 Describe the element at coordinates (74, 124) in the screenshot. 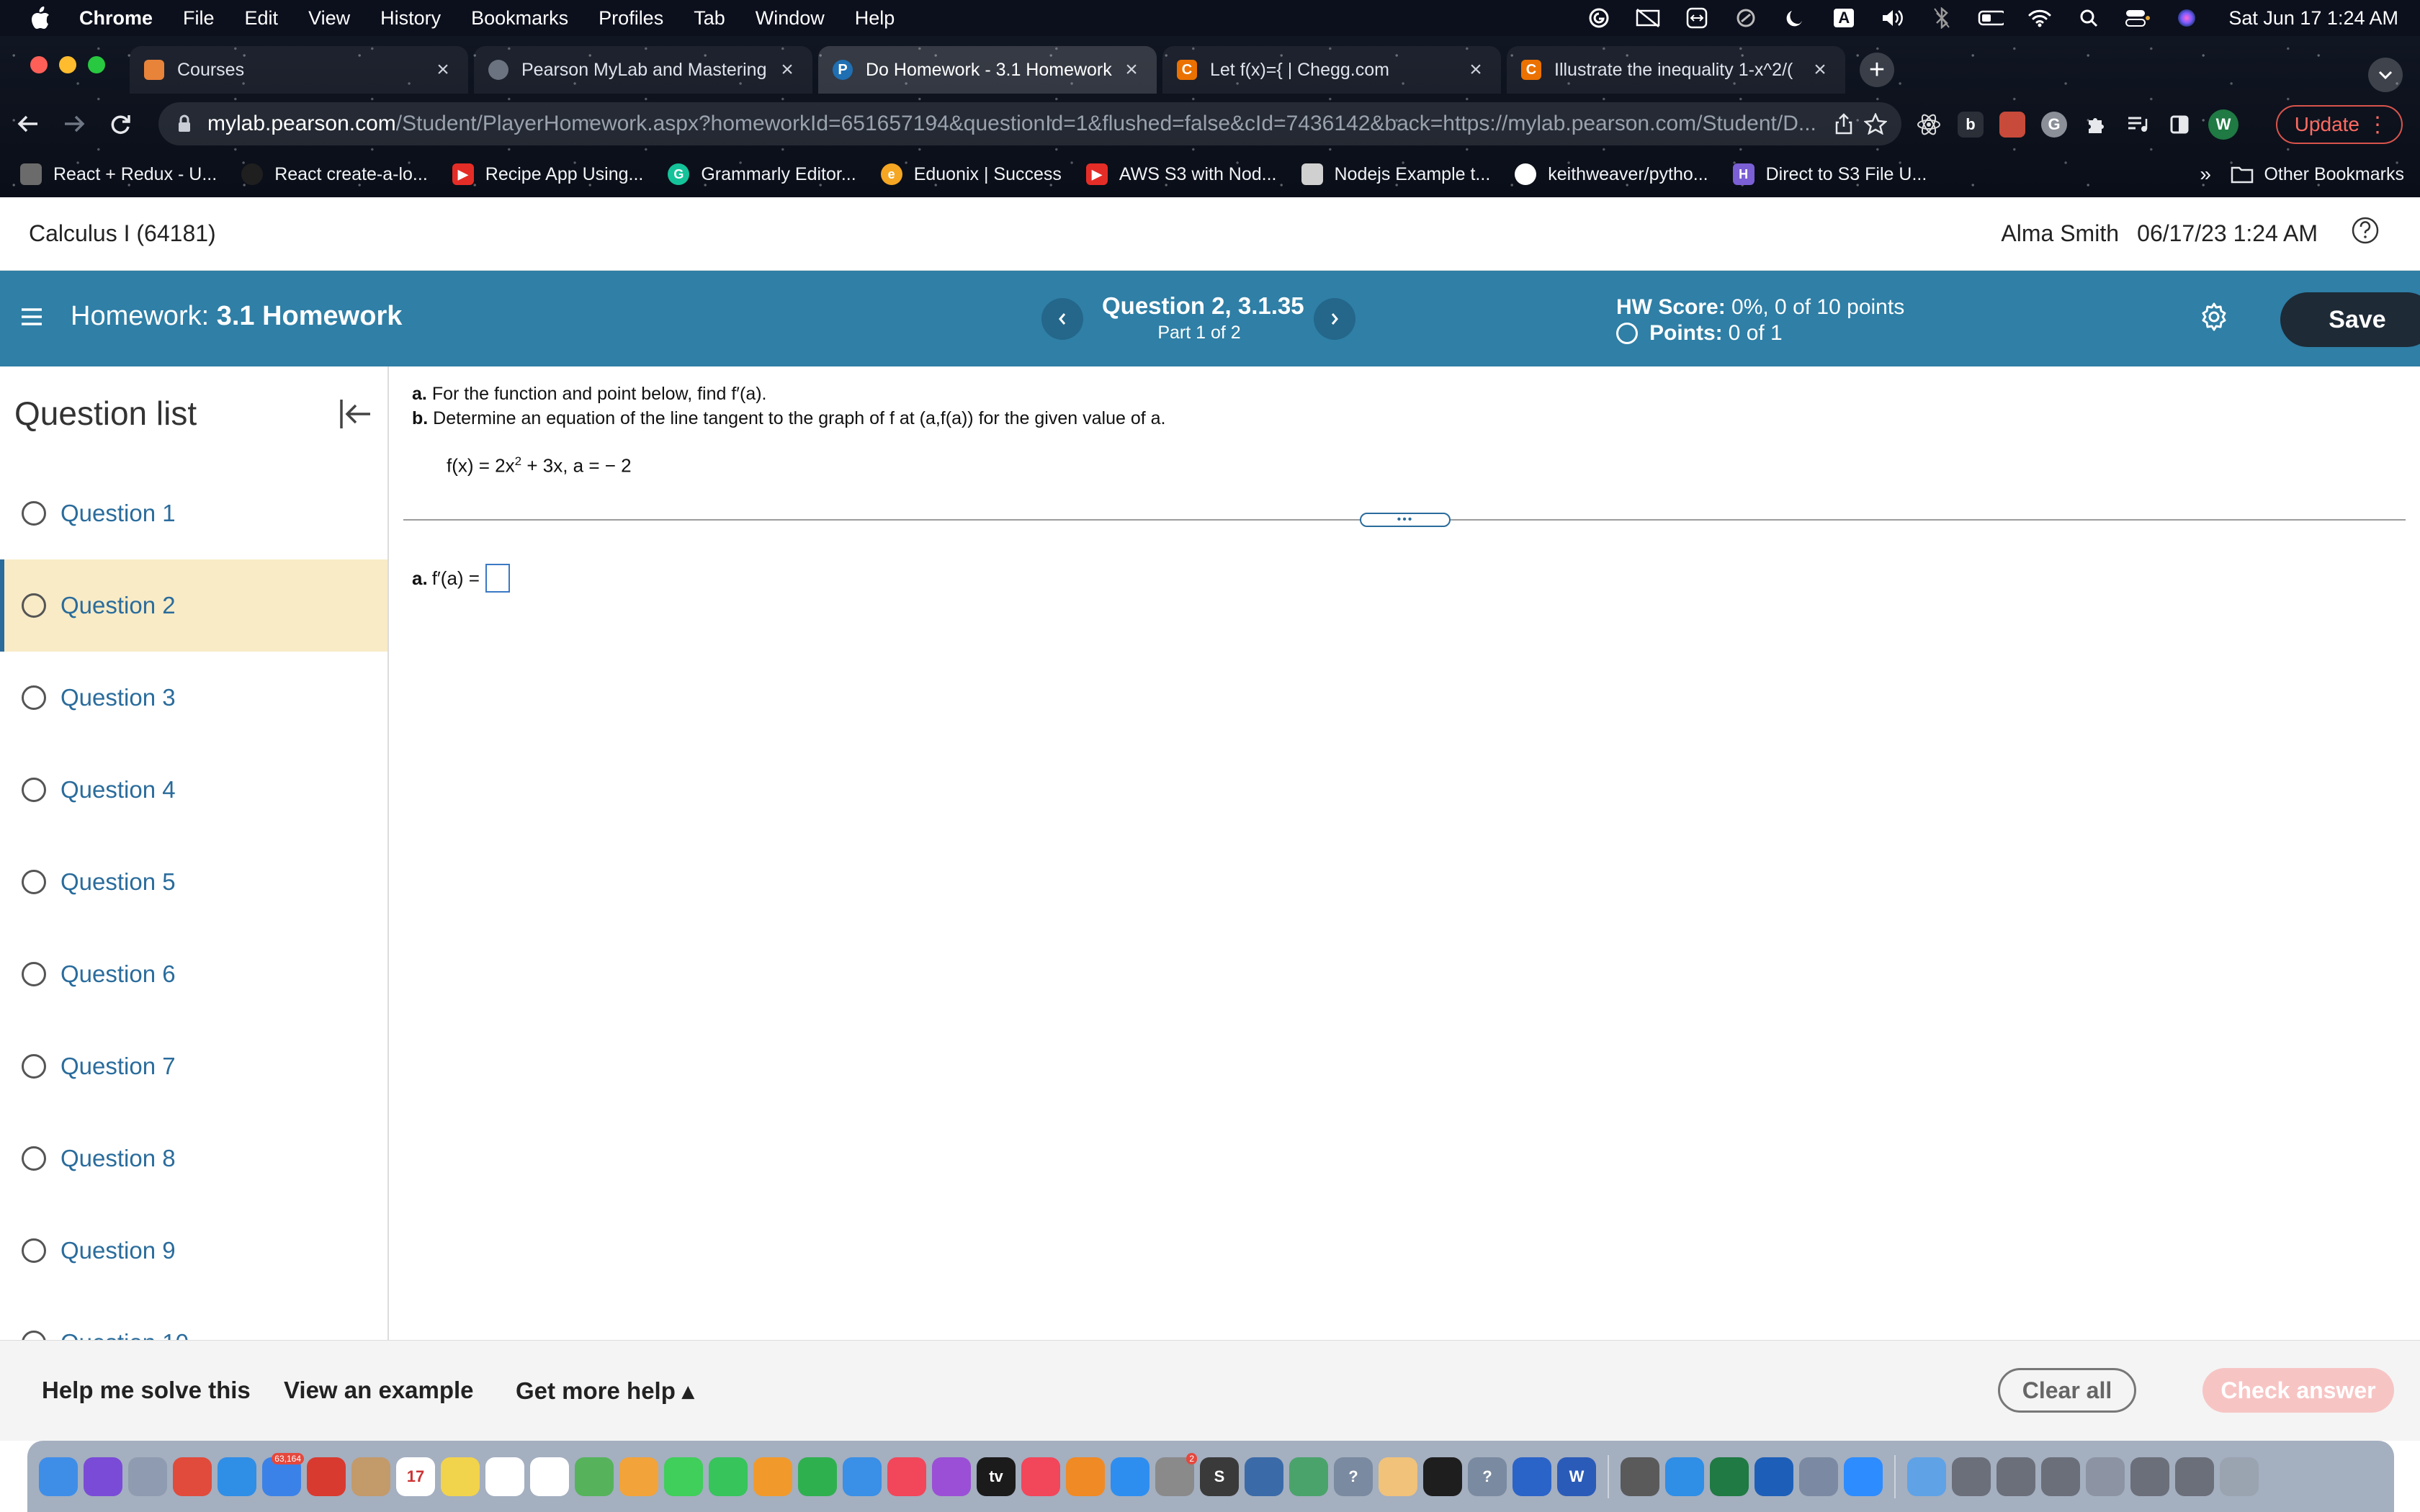

I see `forward-button` at that location.